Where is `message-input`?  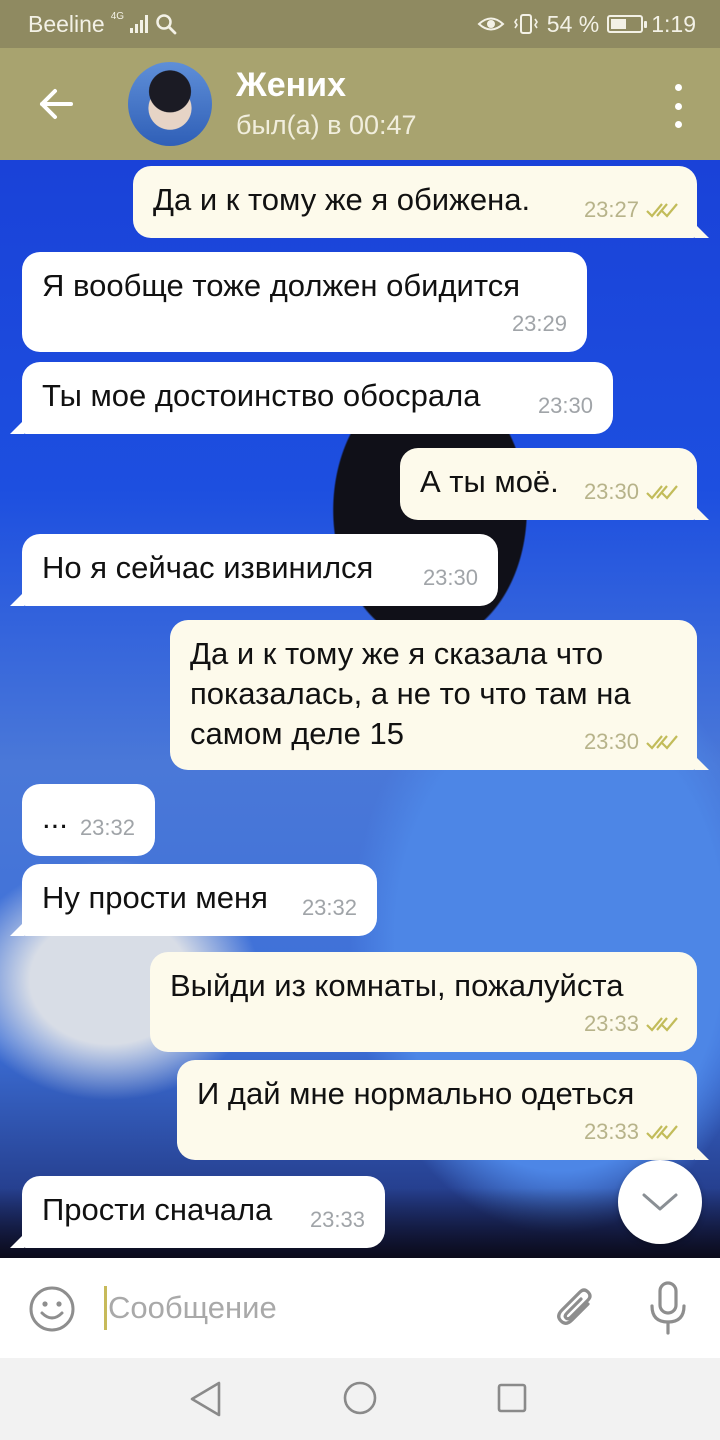 message-input is located at coordinates (318, 1308).